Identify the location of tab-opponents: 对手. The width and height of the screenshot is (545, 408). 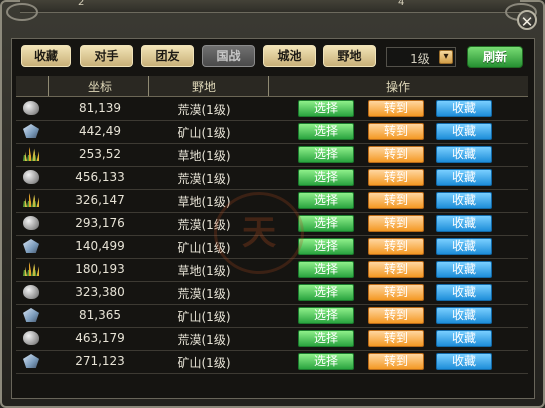
(106, 56).